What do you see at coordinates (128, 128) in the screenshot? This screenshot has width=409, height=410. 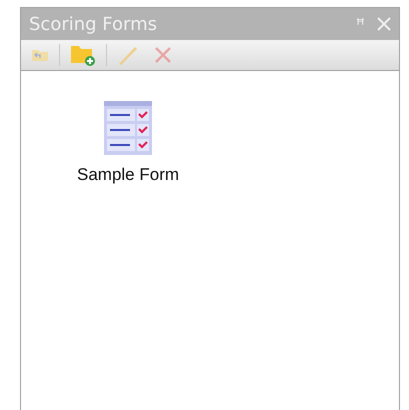 I see `form-checklist-icon` at bounding box center [128, 128].